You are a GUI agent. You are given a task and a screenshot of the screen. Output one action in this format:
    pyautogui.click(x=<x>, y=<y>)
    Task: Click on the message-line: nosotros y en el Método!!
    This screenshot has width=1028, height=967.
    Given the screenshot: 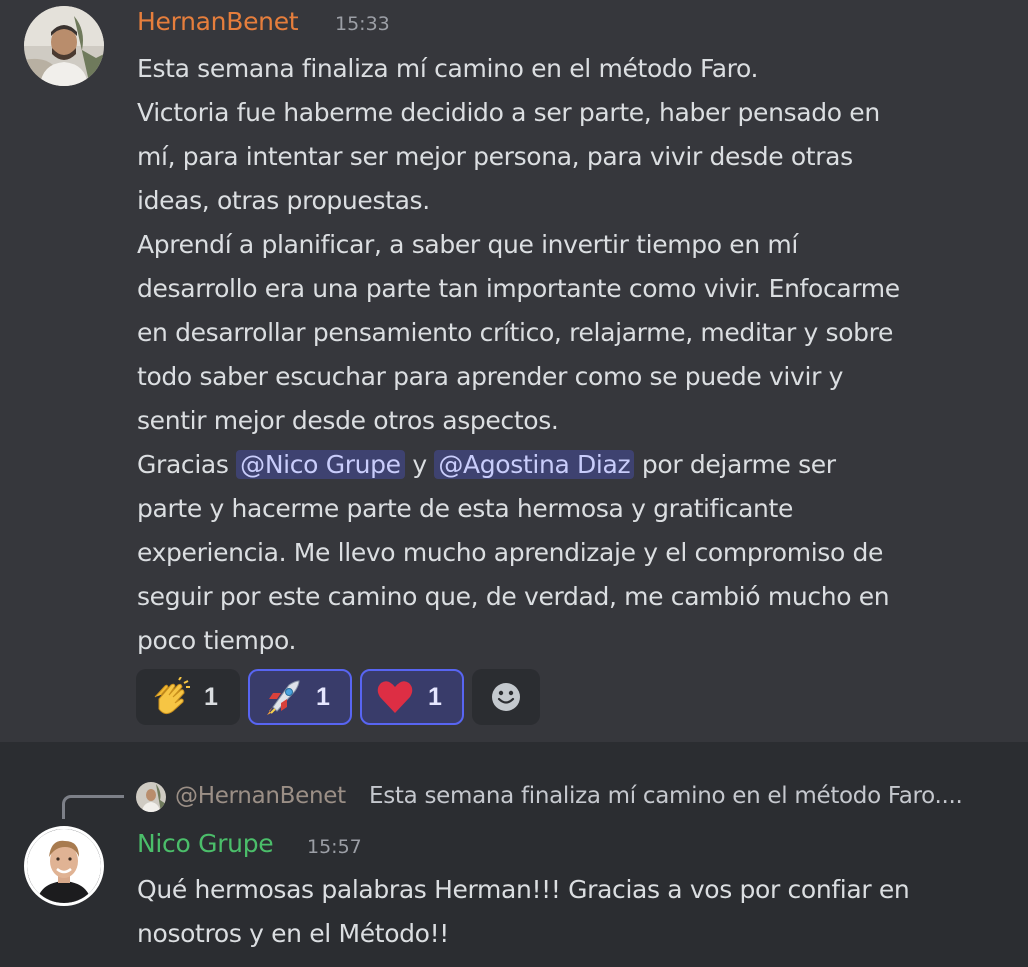 What is the action you would take?
    pyautogui.click(x=293, y=933)
    